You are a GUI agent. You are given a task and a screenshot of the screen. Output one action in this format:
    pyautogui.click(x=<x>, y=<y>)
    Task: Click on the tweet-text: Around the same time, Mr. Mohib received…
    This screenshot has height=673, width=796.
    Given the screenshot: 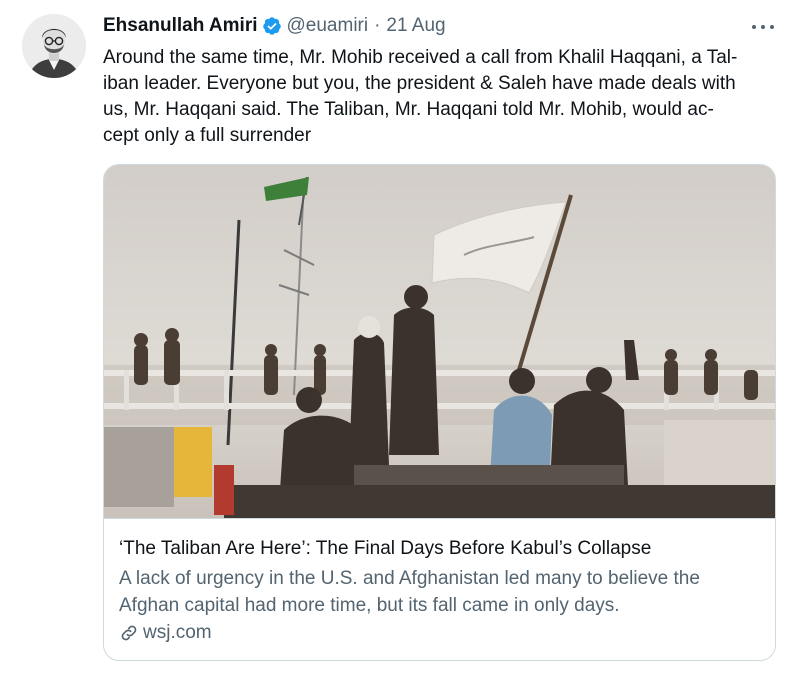 What is the action you would take?
    pyautogui.click(x=439, y=97)
    